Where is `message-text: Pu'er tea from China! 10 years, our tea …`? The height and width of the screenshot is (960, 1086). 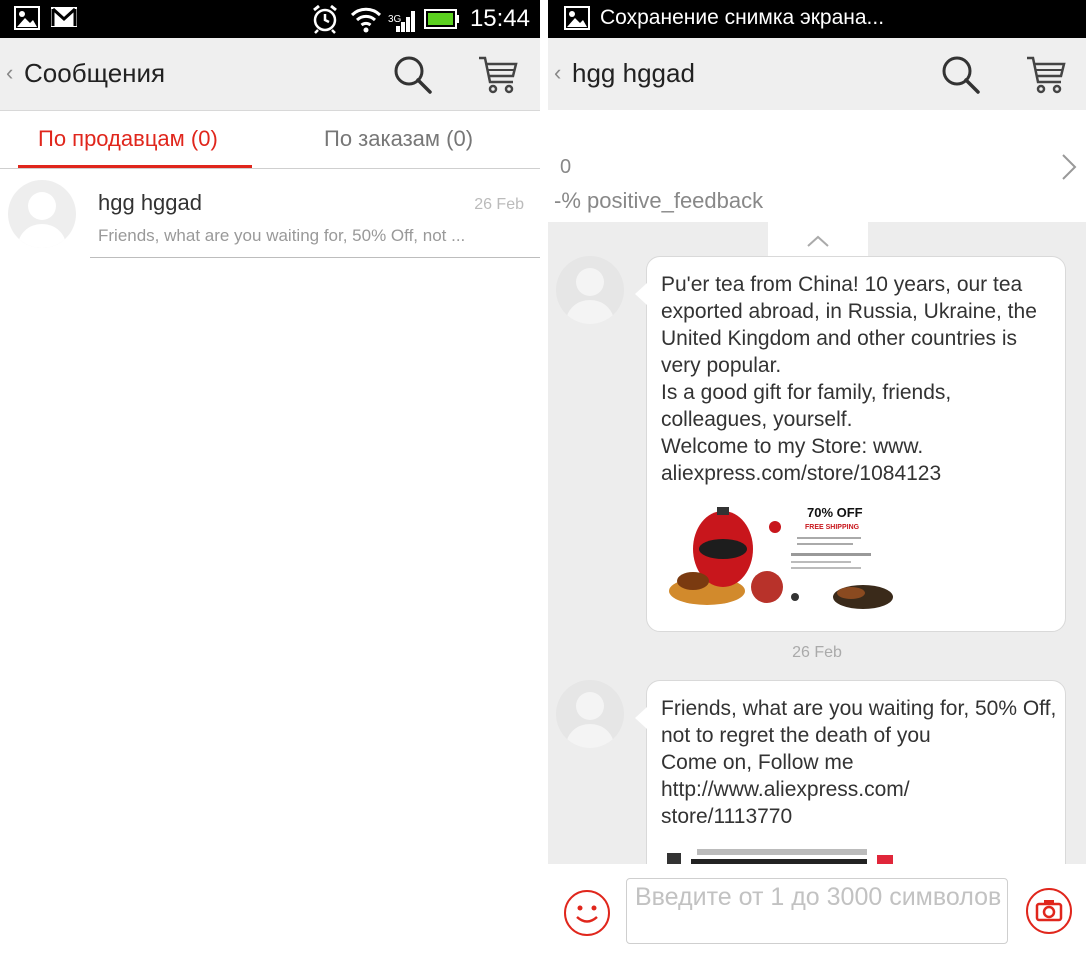 message-text: Pu'er tea from China! 10 years, our tea … is located at coordinates (849, 379).